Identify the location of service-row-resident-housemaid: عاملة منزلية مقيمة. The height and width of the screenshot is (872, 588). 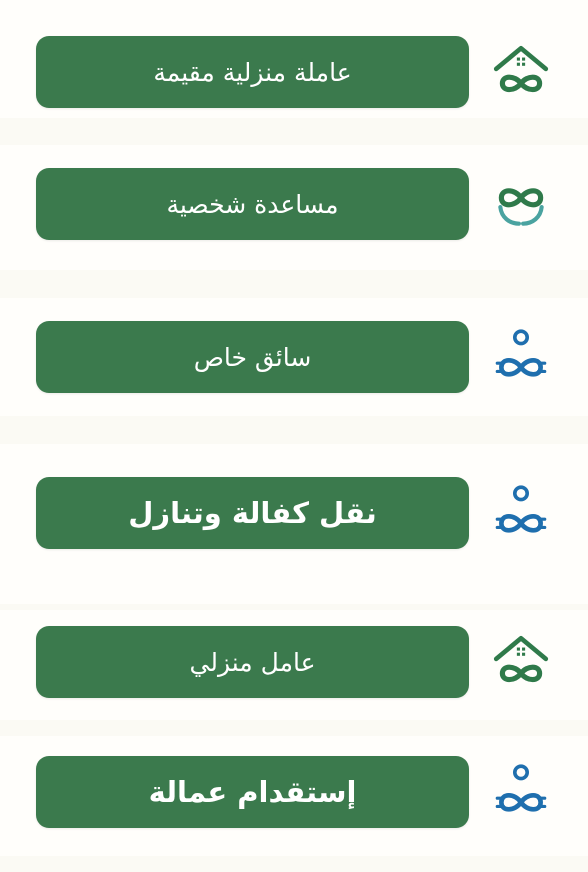
(294, 72).